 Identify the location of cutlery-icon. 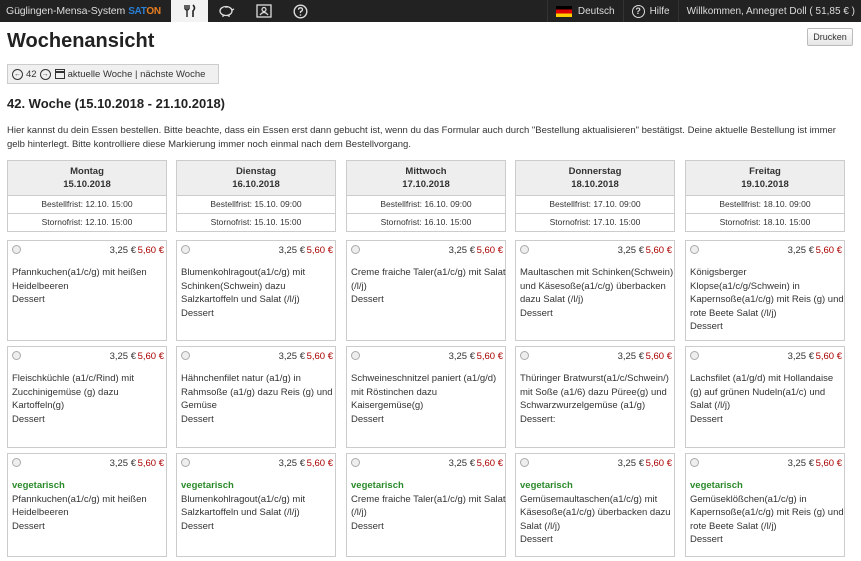
(189, 10).